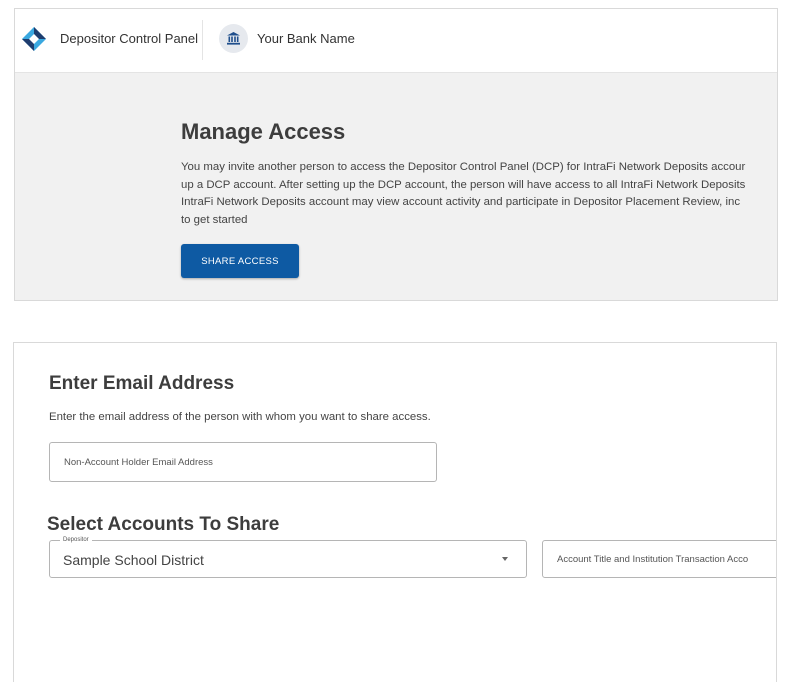 This screenshot has width=786, height=682. What do you see at coordinates (243, 462) in the screenshot?
I see `email-input` at bounding box center [243, 462].